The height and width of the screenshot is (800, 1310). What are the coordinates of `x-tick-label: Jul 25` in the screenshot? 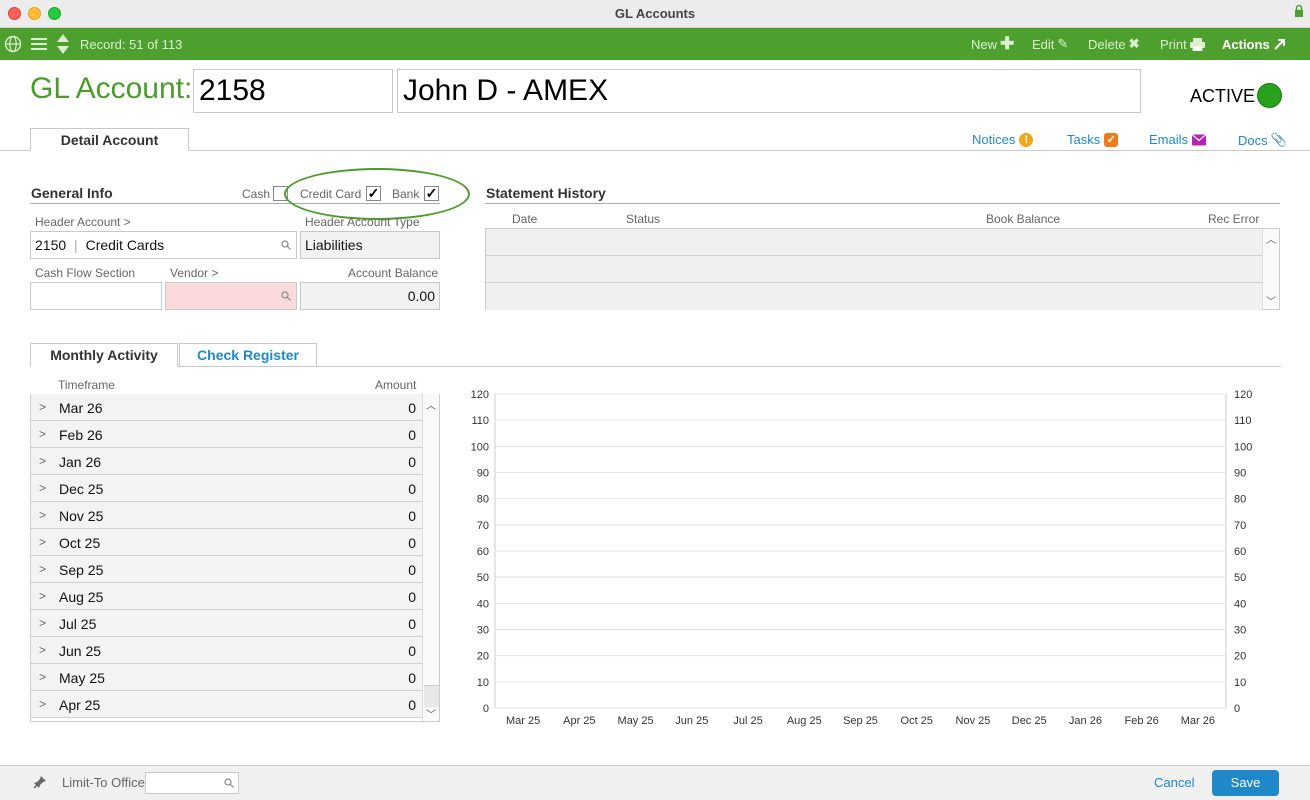 It's located at (747, 721).